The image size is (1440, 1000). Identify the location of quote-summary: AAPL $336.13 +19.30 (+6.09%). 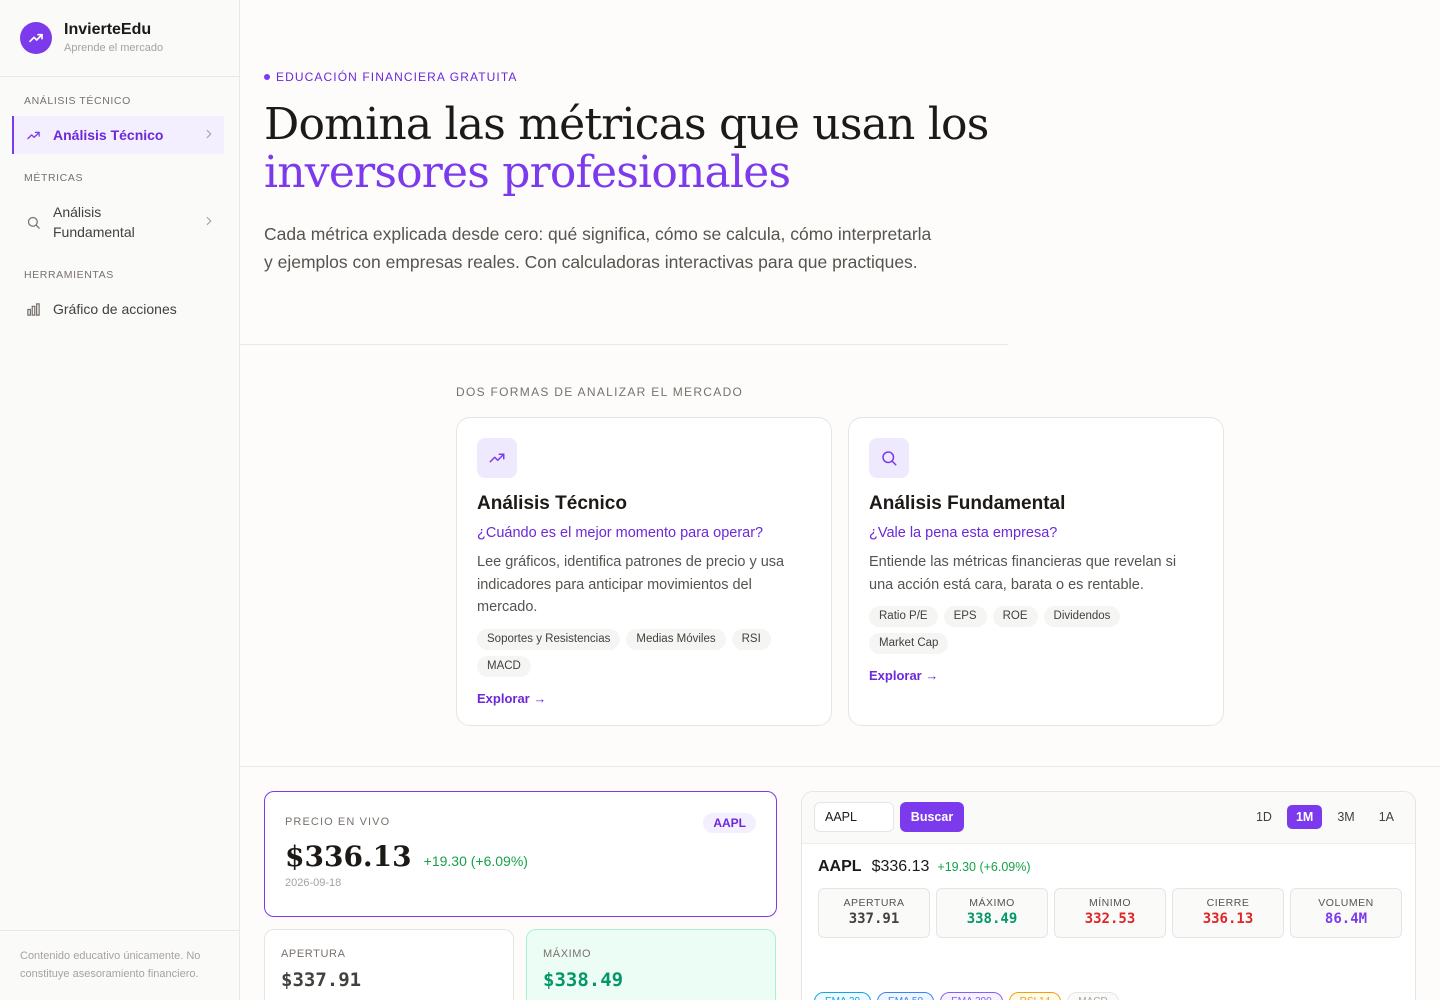
(924, 867).